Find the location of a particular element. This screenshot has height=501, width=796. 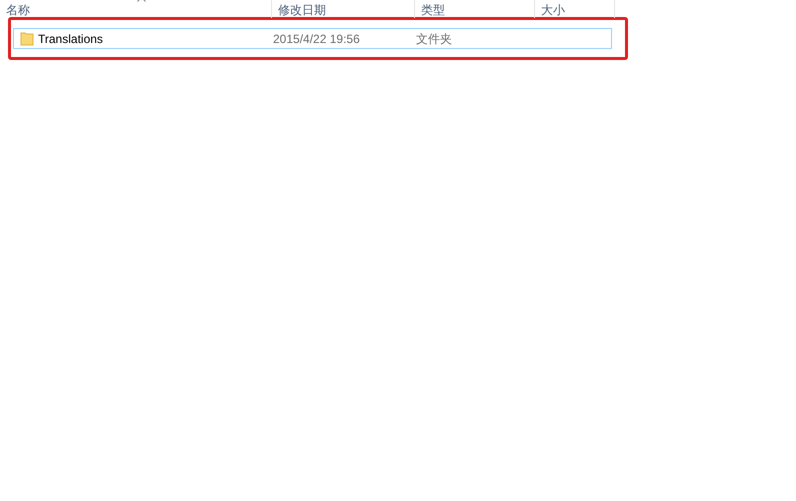

column-header: 修改日期 is located at coordinates (343, 9).